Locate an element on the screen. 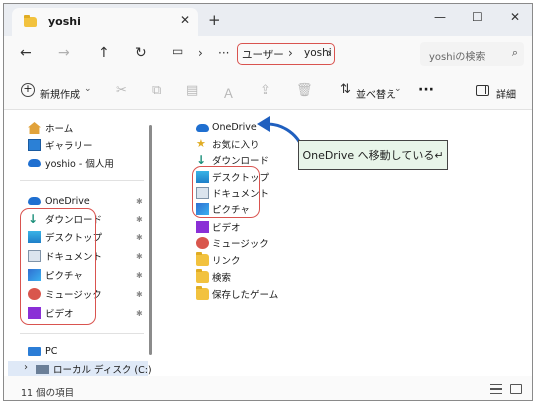  item-count: 11 個の項目 is located at coordinates (48, 393).